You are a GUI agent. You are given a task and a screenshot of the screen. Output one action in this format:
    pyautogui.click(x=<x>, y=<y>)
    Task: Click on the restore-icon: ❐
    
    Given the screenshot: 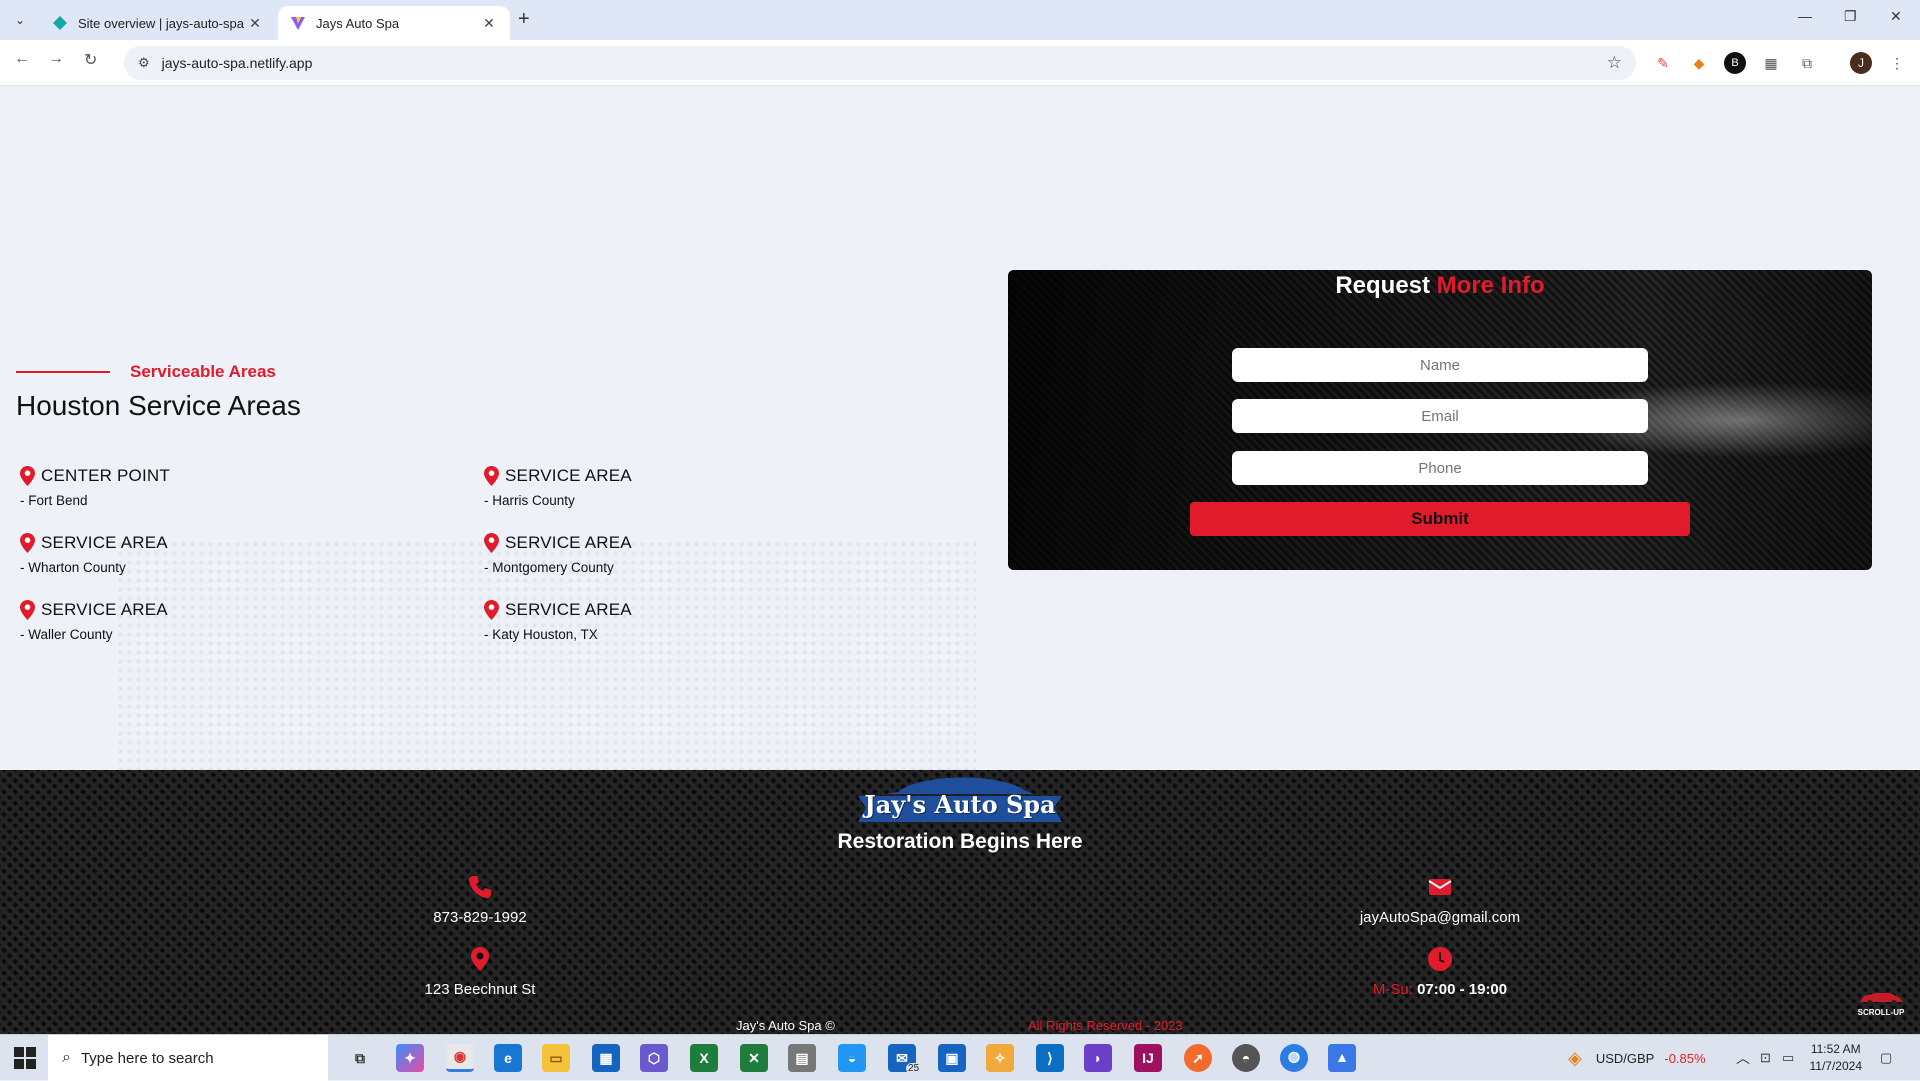 What is the action you would take?
    pyautogui.click(x=1850, y=16)
    